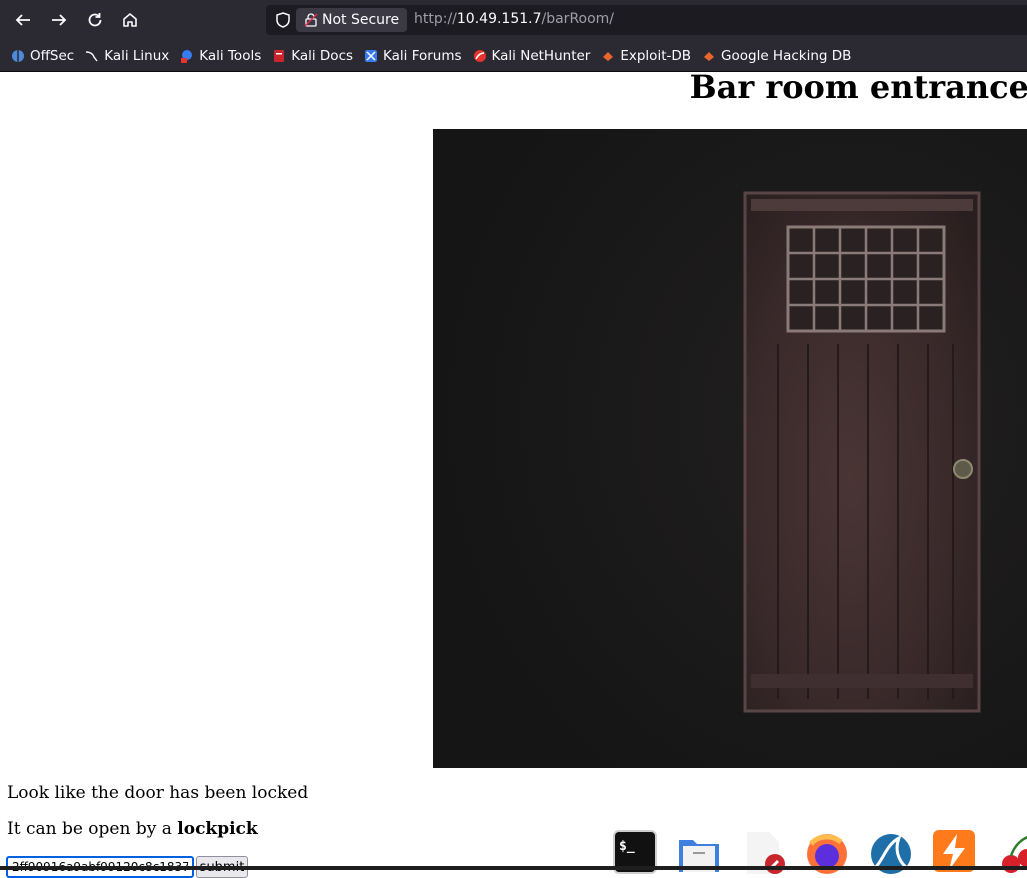 This screenshot has width=1027, height=878. Describe the element at coordinates (479, 55) in the screenshot. I see `nethunter-icon` at that location.